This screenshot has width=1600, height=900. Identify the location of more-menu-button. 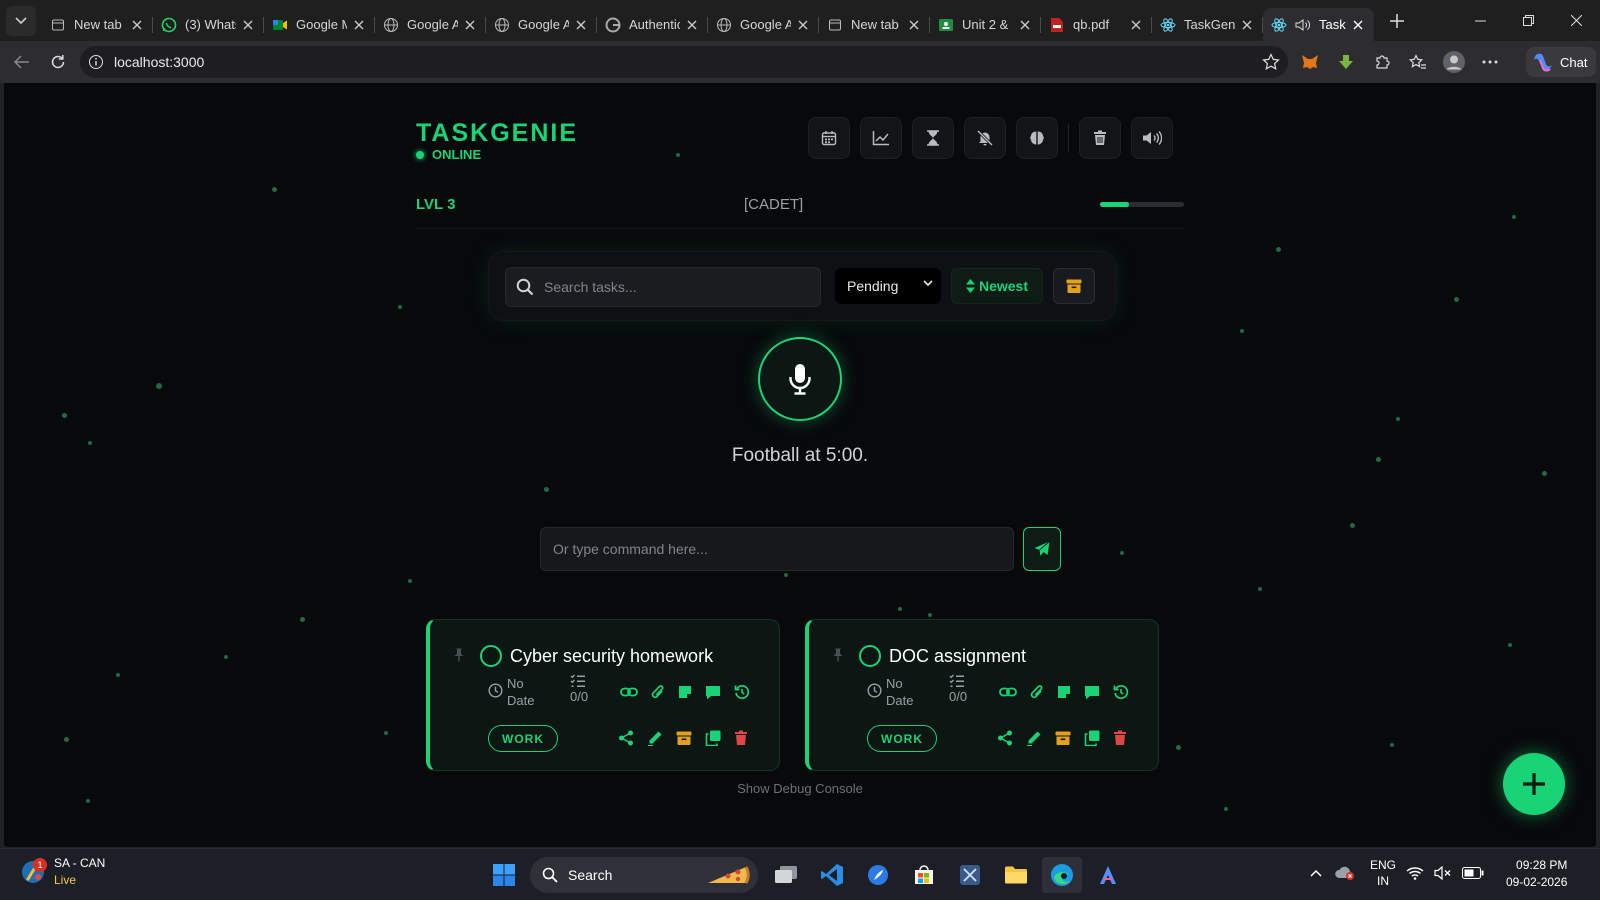
(1490, 62).